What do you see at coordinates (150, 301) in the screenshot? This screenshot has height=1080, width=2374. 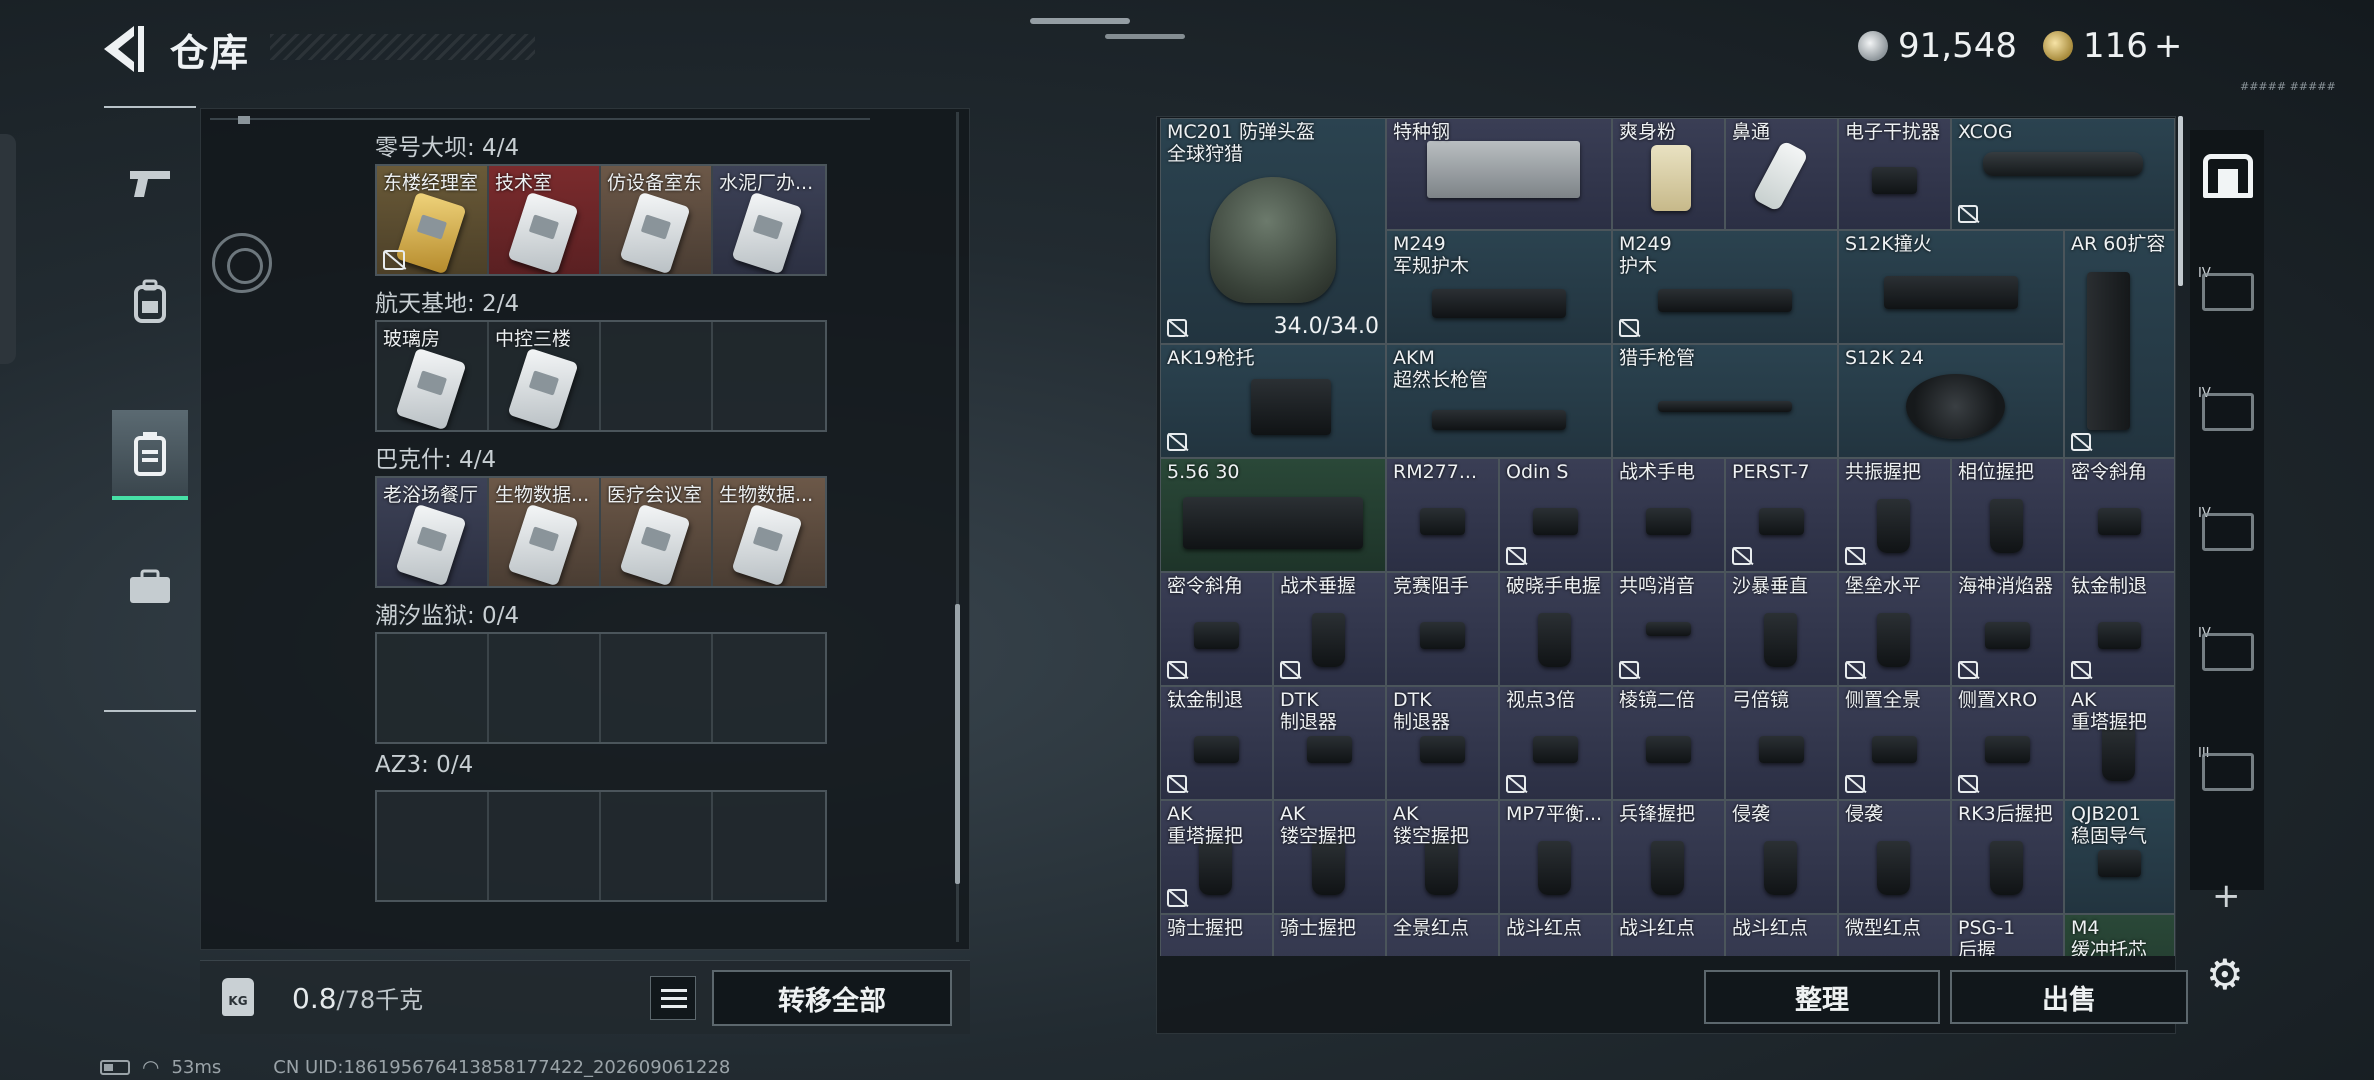 I see `nav-gear` at bounding box center [150, 301].